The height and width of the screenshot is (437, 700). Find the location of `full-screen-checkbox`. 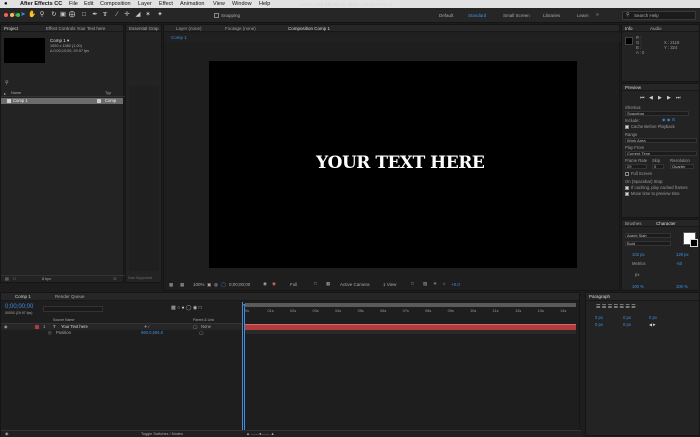

full-screen-checkbox is located at coordinates (627, 174).